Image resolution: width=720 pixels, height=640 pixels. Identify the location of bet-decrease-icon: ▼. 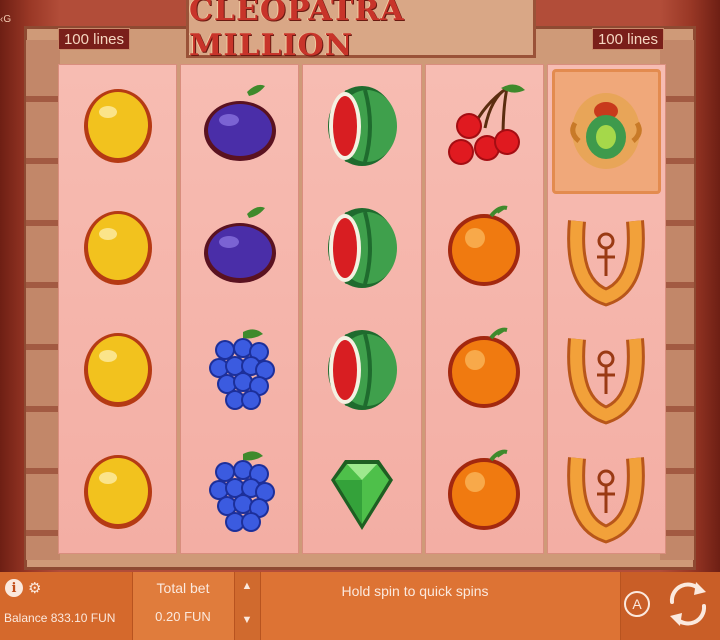
(247, 622).